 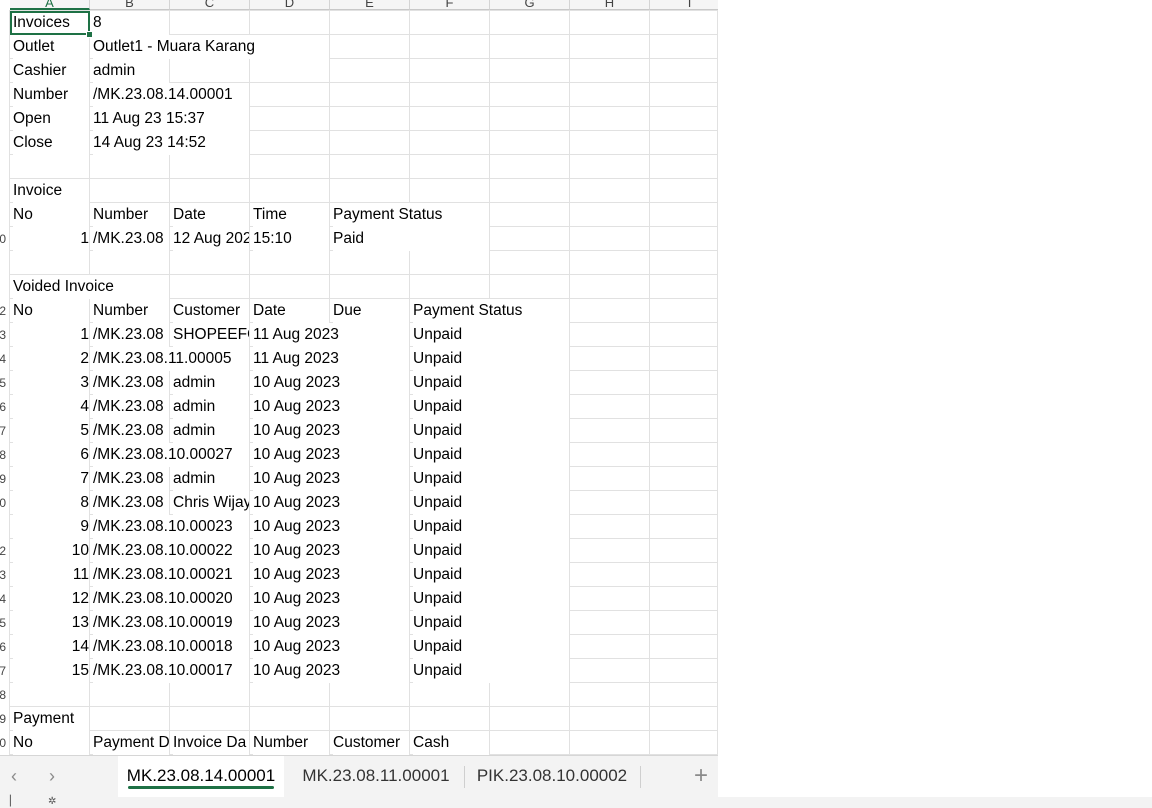 What do you see at coordinates (211, 335) in the screenshot?
I see `cell-voided-value: SHOPEEFO` at bounding box center [211, 335].